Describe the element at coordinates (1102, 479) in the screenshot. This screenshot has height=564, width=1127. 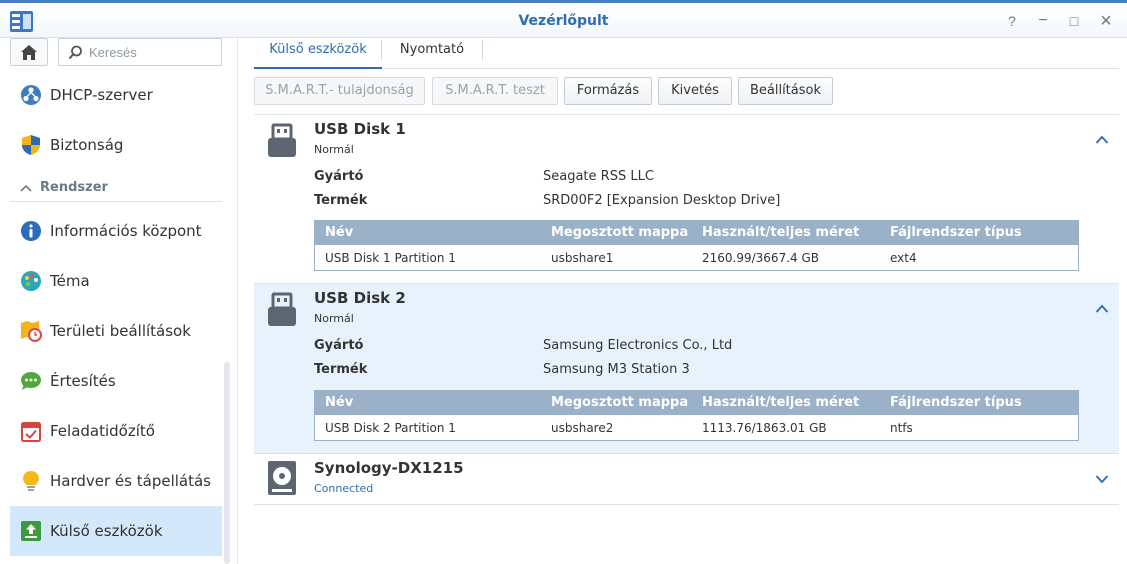
I see `chevron-down-icon` at that location.